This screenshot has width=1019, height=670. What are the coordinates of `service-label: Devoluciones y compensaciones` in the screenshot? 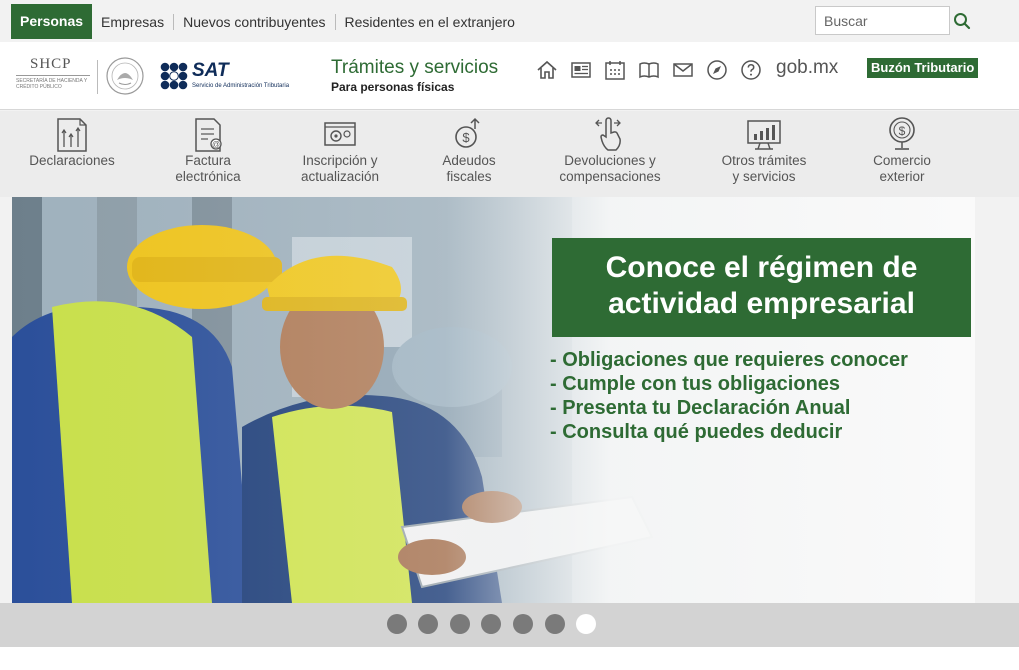 It's located at (610, 168).